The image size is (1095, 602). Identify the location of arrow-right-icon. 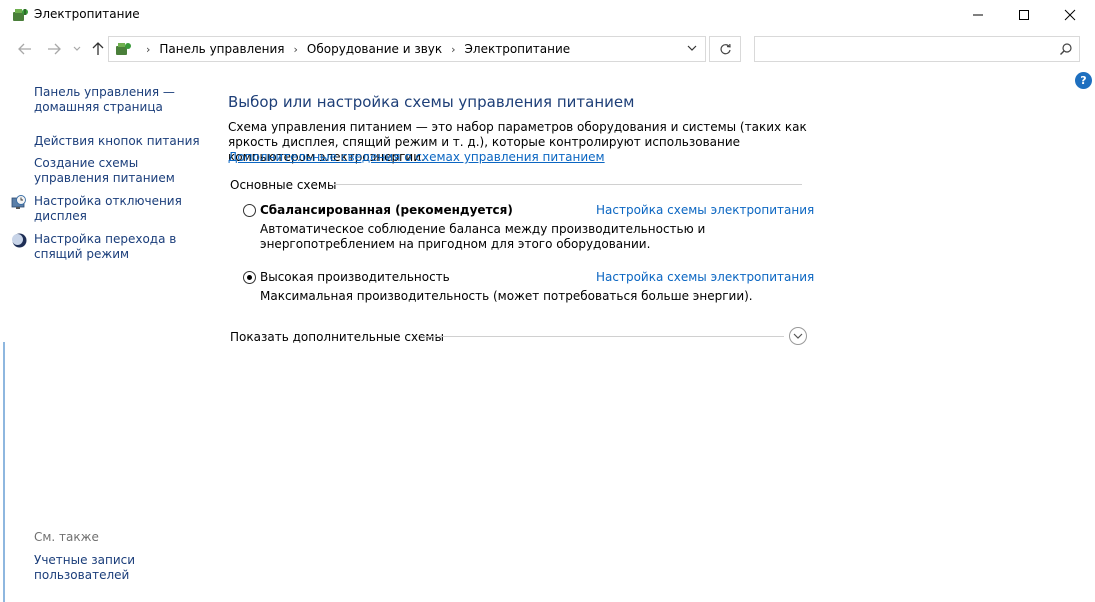
(54, 49).